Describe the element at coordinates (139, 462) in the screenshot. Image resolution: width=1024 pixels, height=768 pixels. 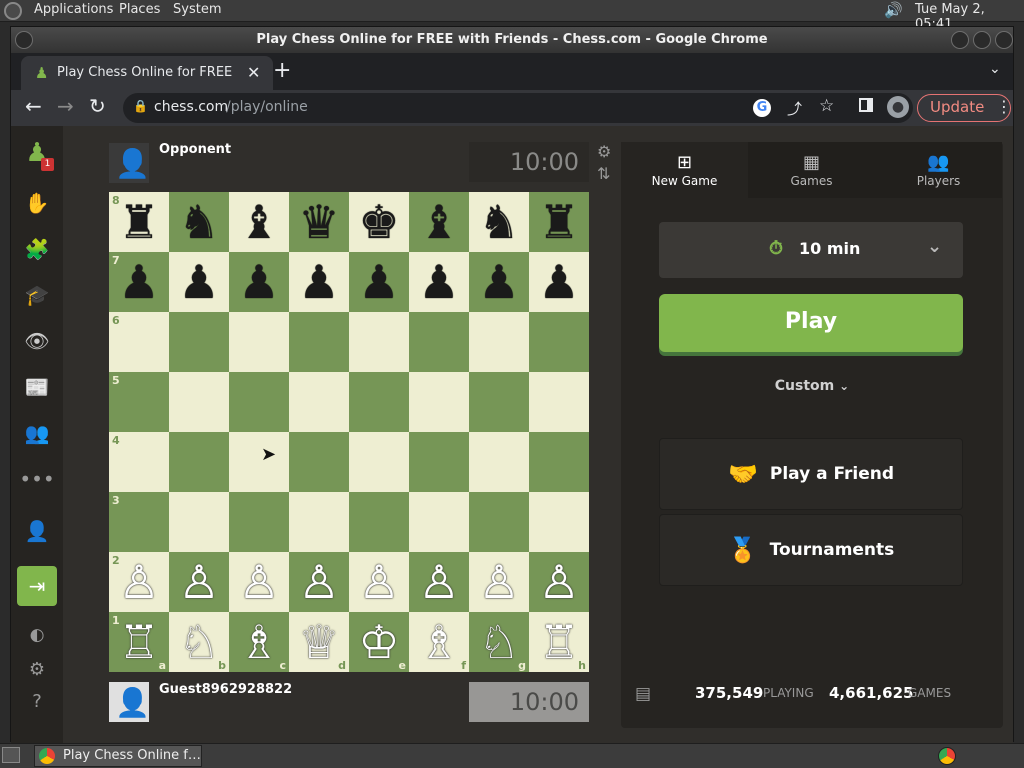
I see `board-square: 4` at that location.